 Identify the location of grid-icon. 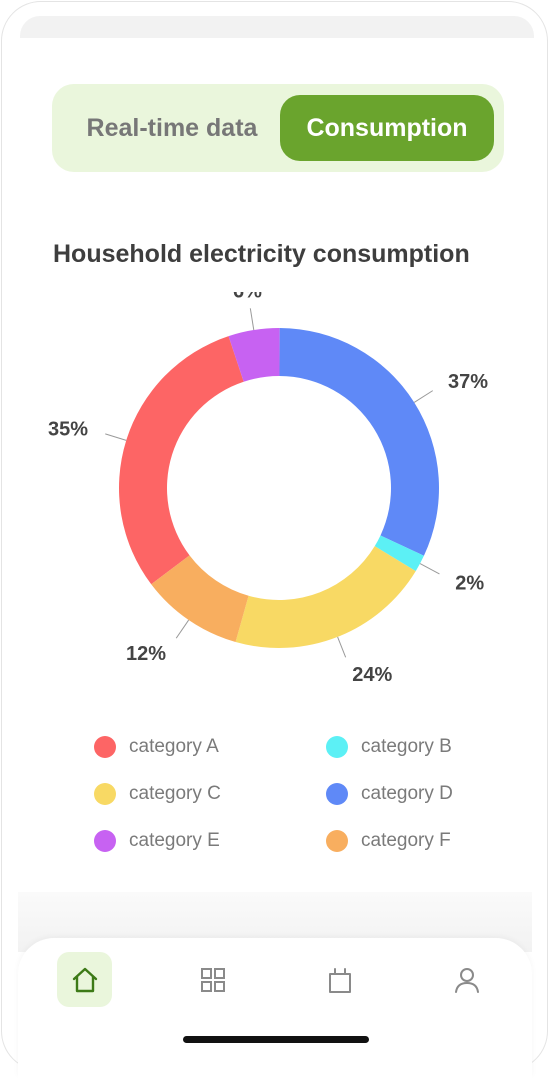
(212, 979).